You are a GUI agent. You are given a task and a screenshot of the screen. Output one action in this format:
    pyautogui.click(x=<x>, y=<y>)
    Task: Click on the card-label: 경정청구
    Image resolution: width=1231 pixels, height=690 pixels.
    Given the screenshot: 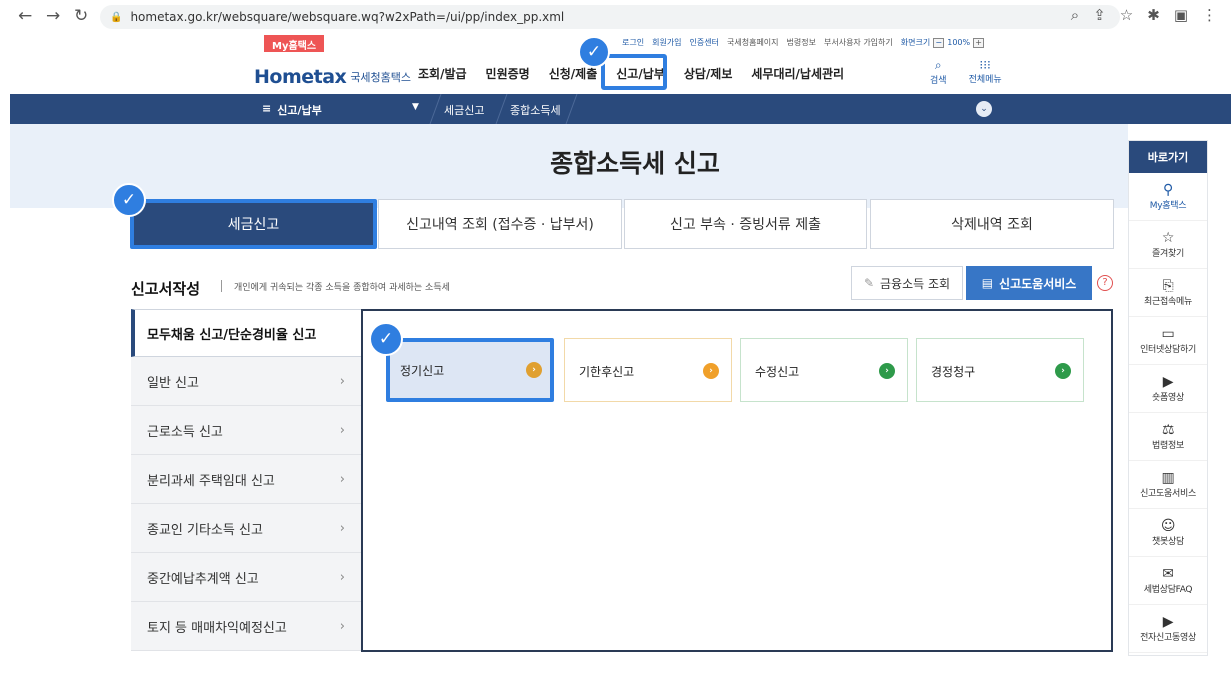 What is the action you would take?
    pyautogui.click(x=953, y=372)
    